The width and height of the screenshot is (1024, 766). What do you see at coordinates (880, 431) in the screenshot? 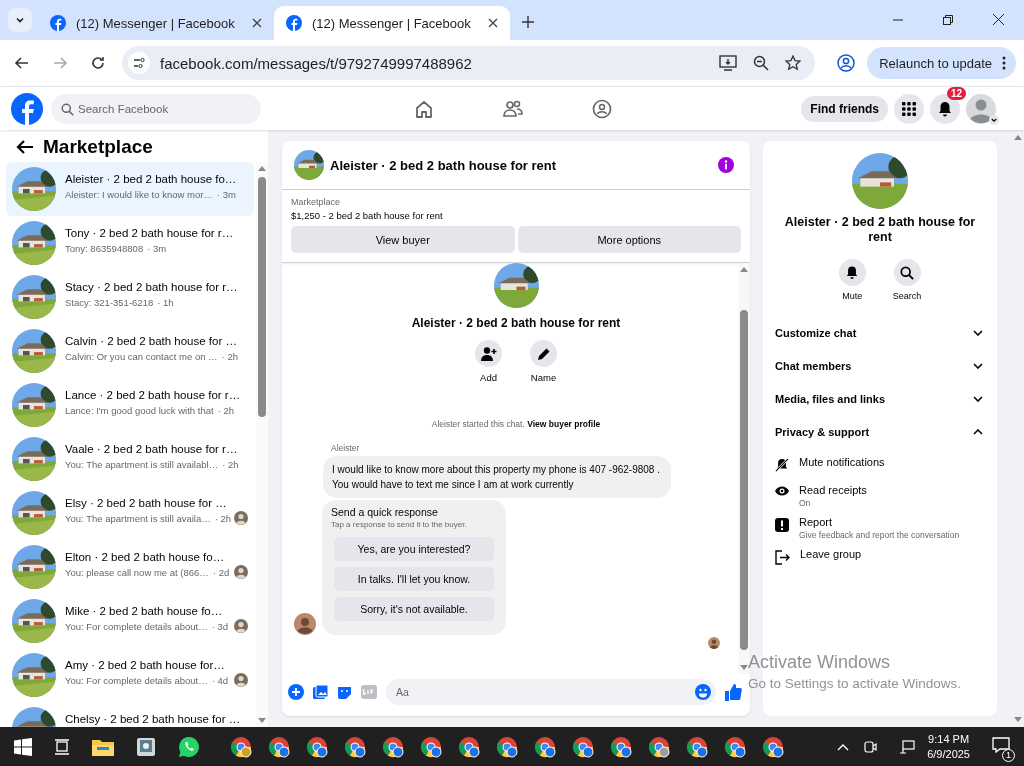
I see `section-header: Privacy & support` at bounding box center [880, 431].